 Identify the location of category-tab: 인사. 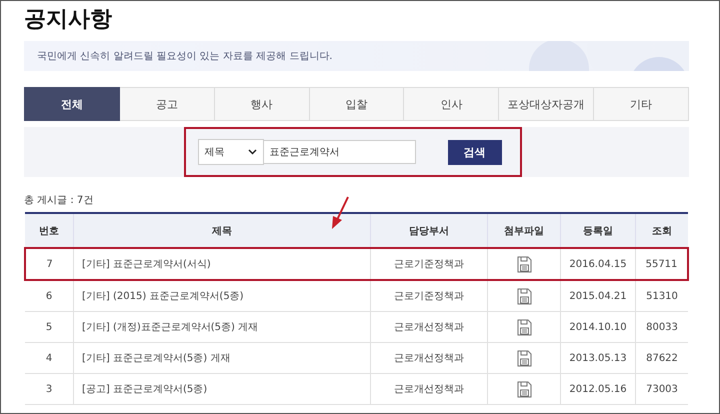
(452, 104).